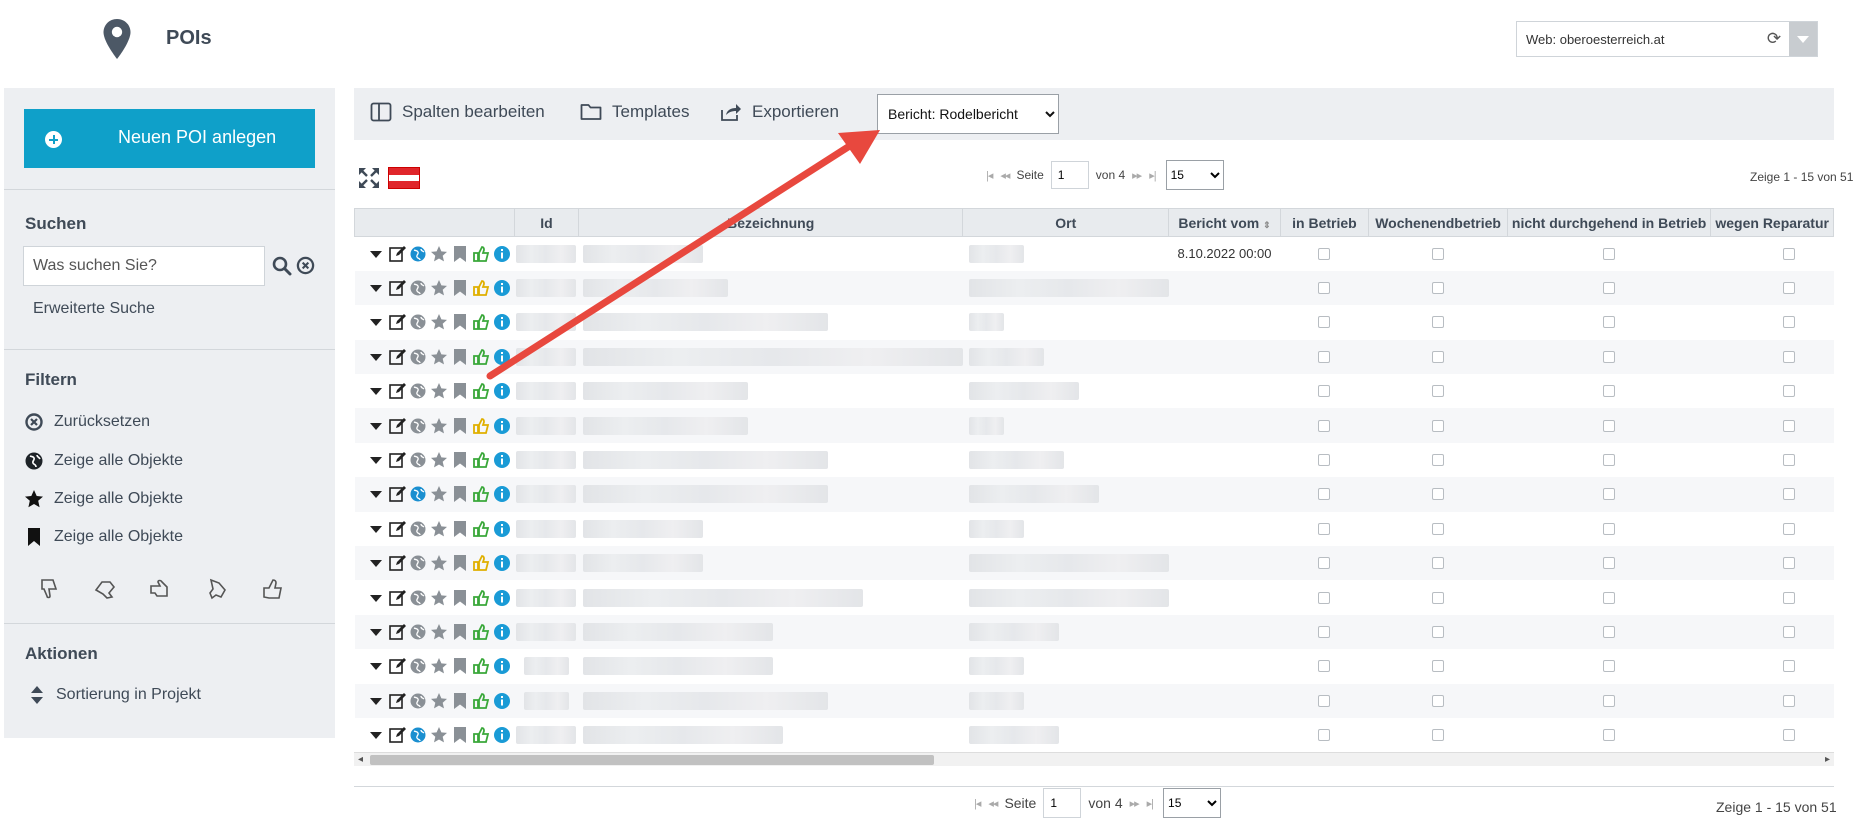 This screenshot has height=836, width=1870. Describe the element at coordinates (993, 803) in the screenshot. I see `prev-page-icon: ◂◂` at that location.